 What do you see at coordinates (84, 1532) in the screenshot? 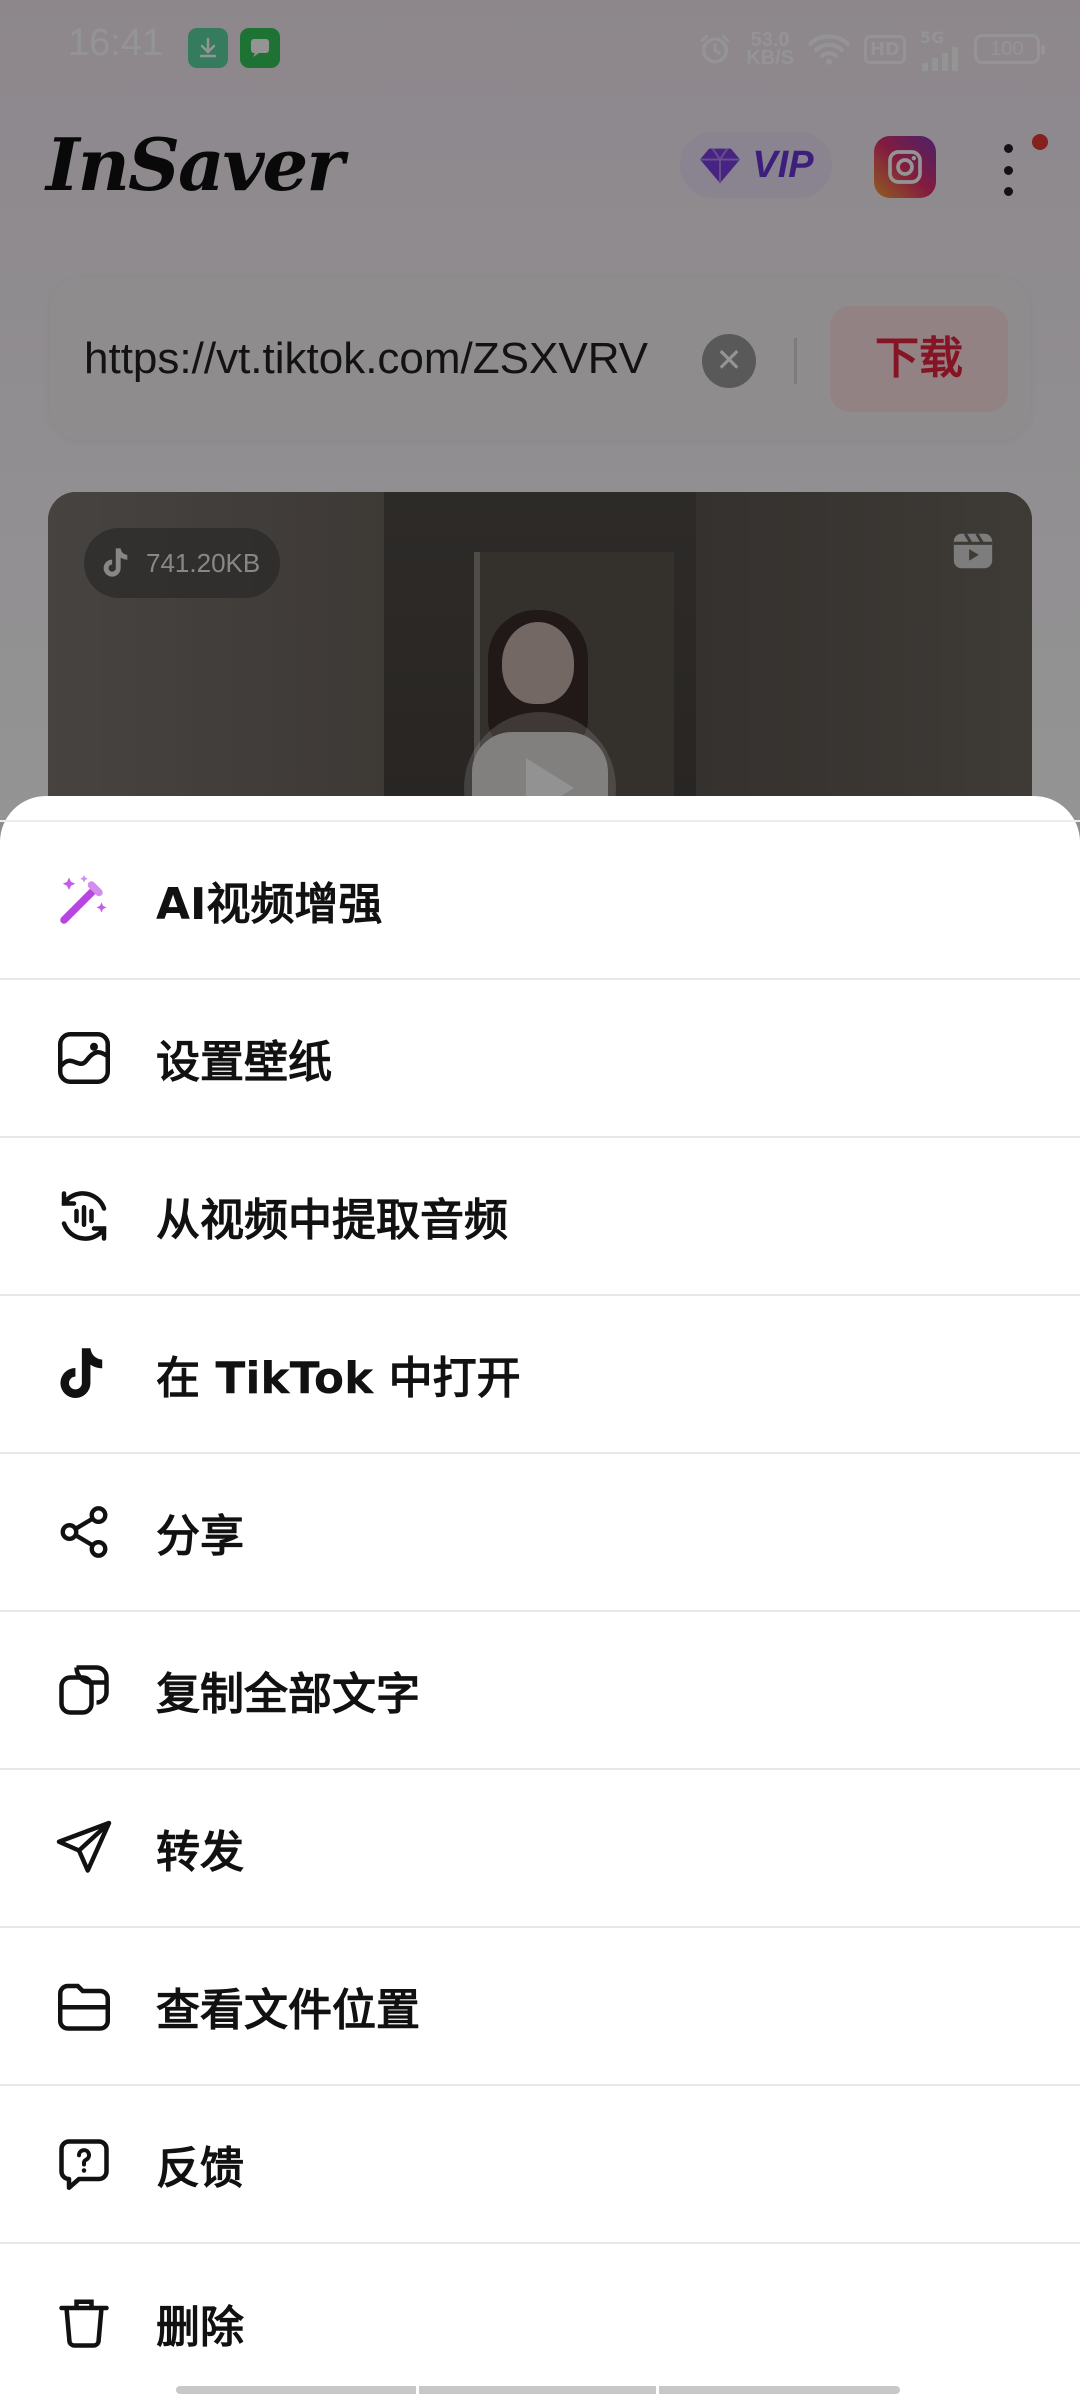
I see `share-icon` at bounding box center [84, 1532].